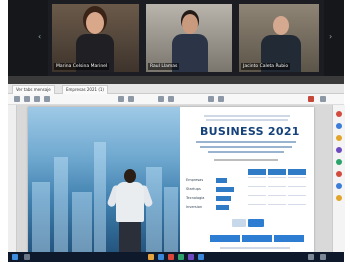  Describe the element at coordinates (311, 257) in the screenshot. I see `system-tray-icon` at that location.